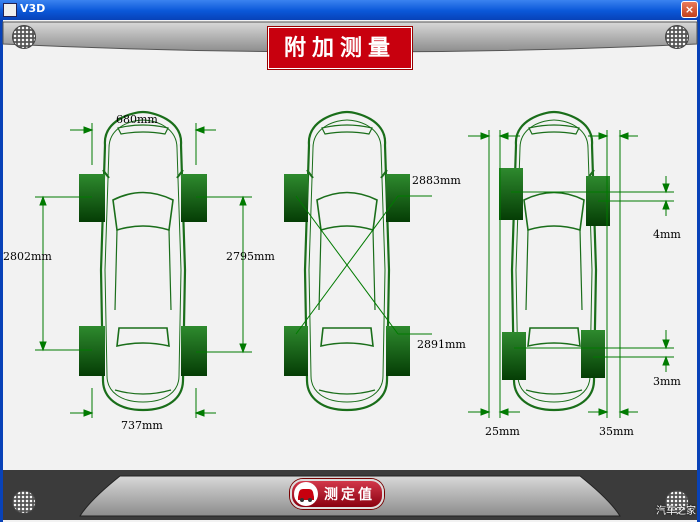 This screenshot has height=522, width=700. Describe the element at coordinates (363, 265) in the screenshot. I see `diagonal-lines` at that location.